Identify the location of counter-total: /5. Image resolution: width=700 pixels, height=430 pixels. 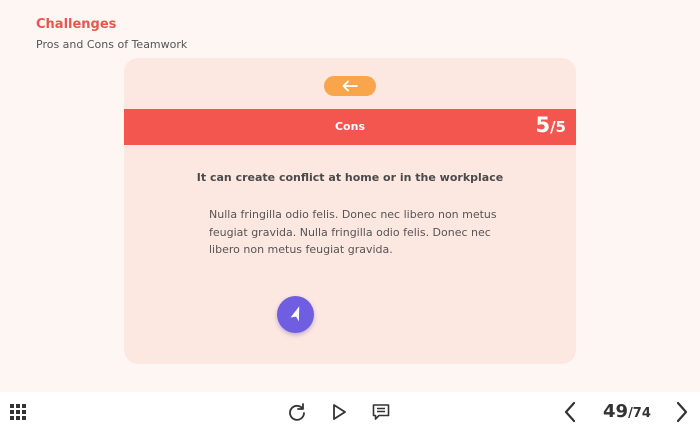
(558, 127).